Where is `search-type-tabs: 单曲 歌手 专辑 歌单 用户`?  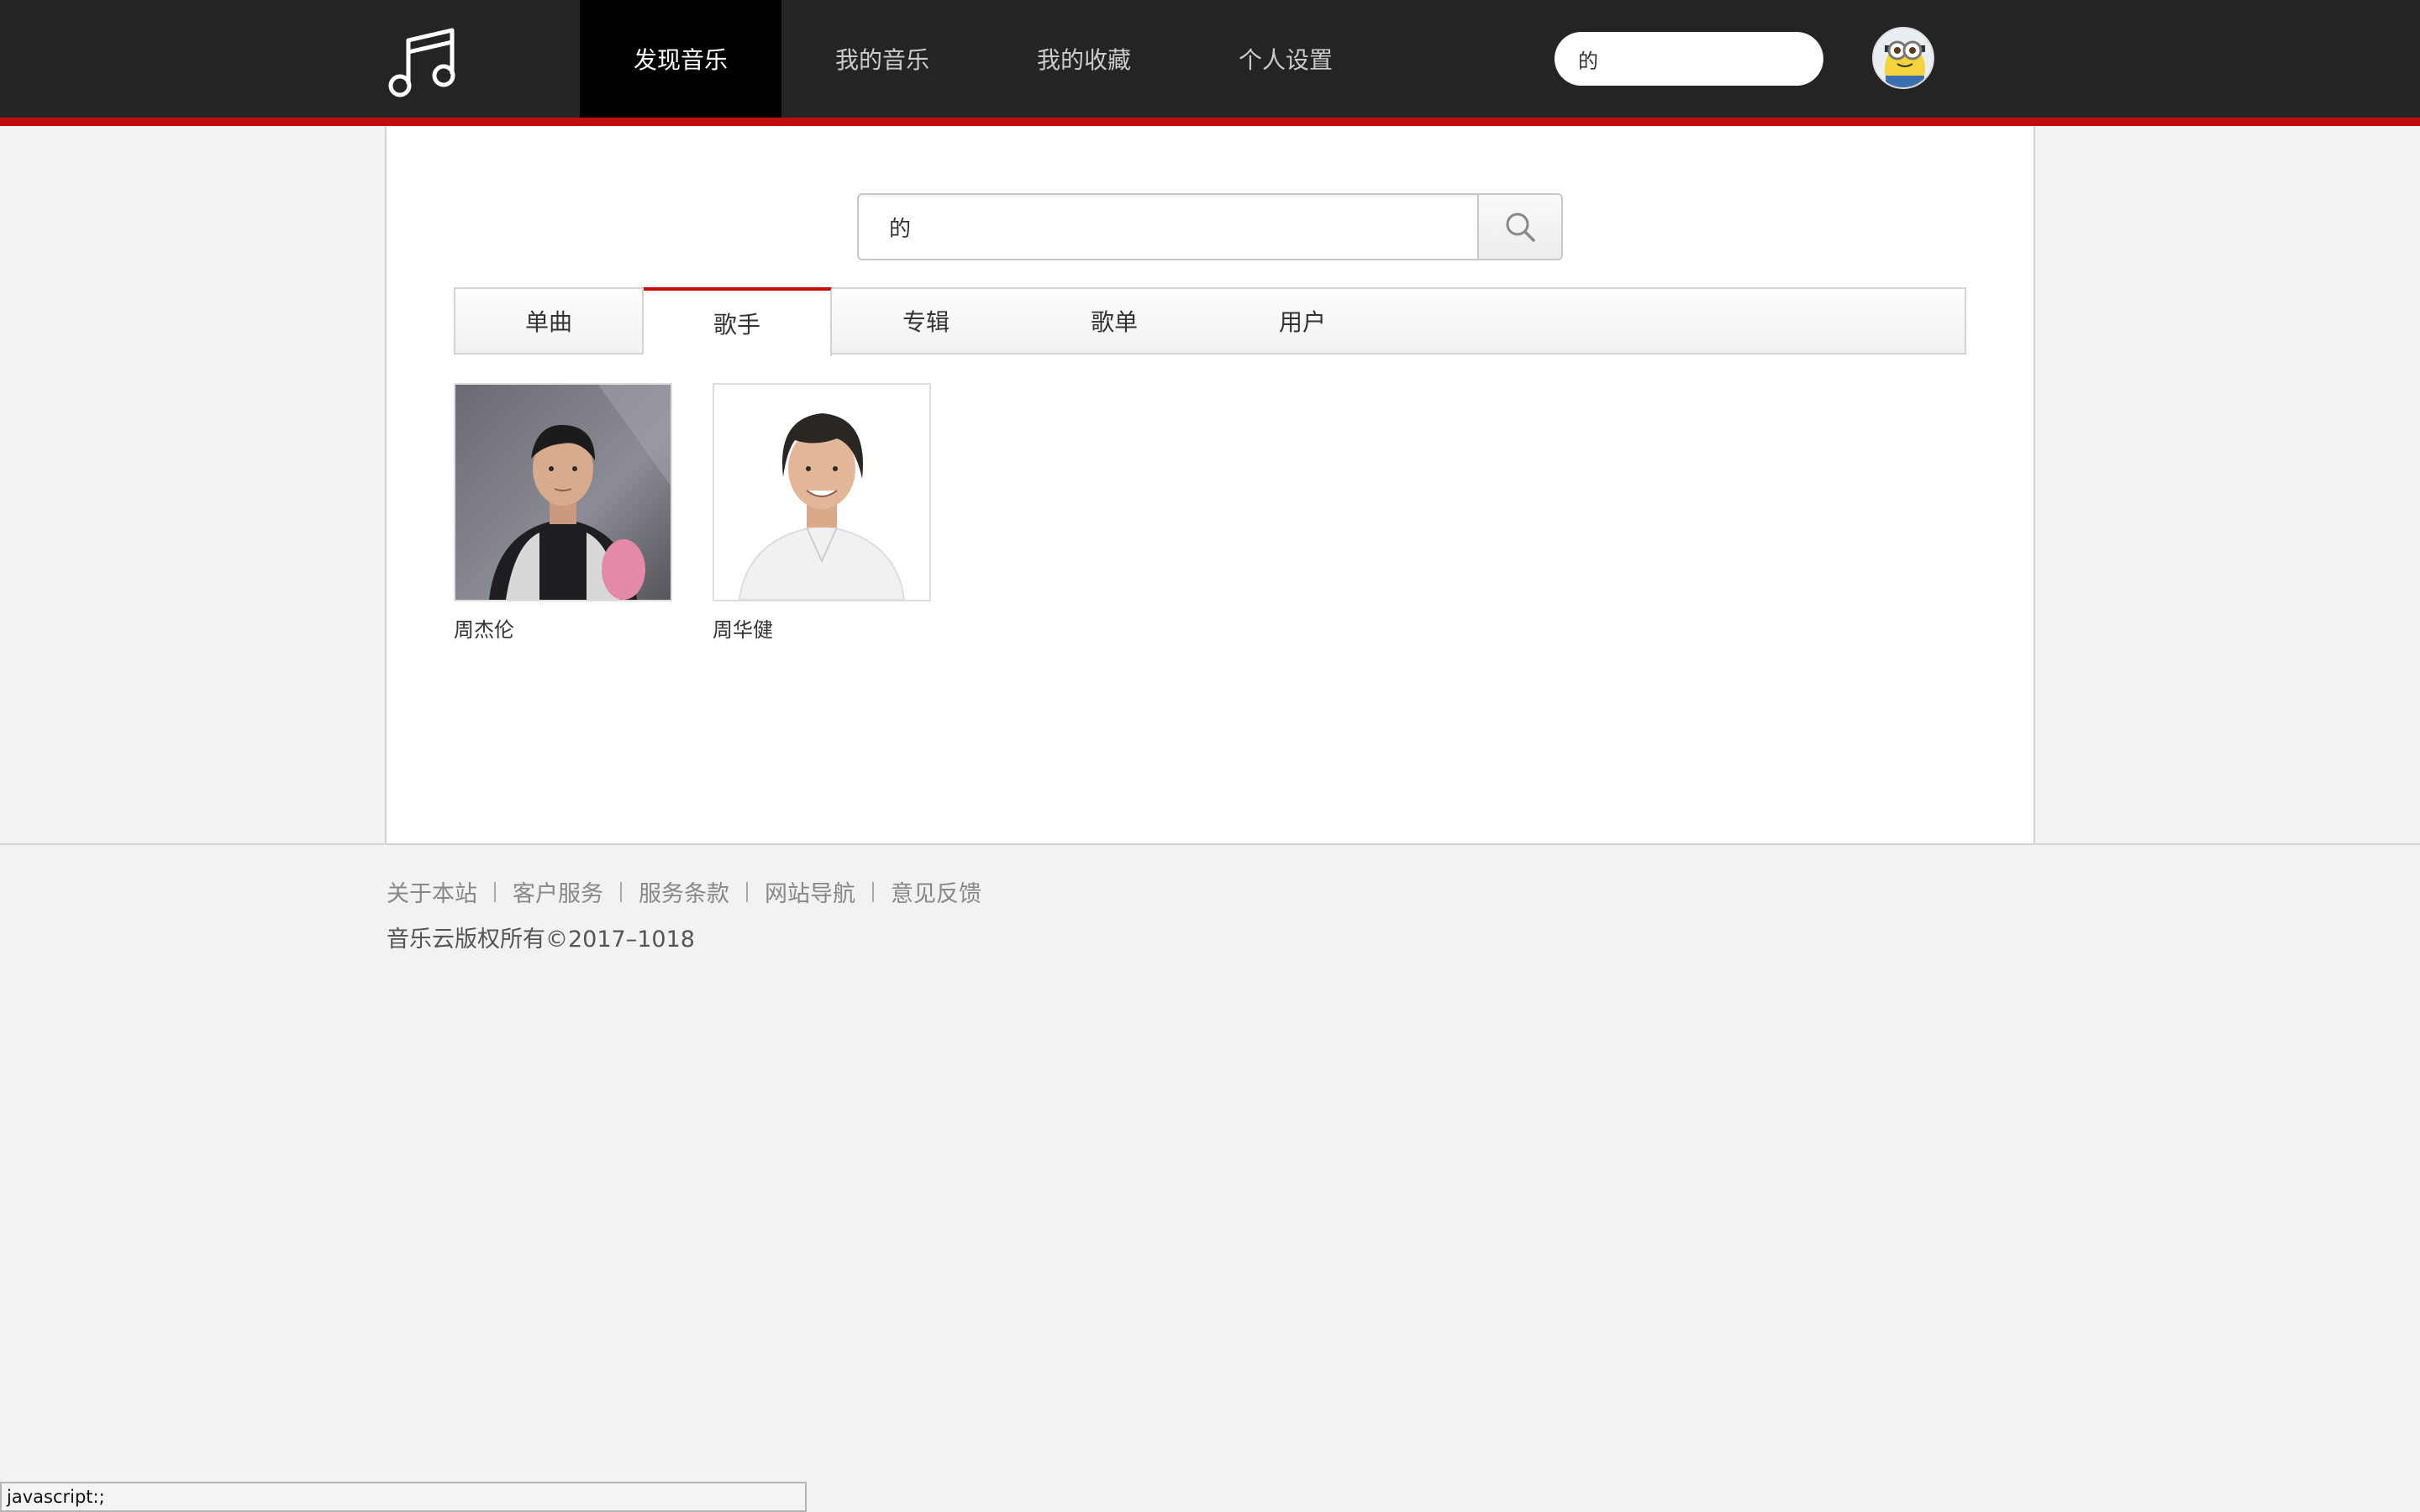
search-type-tabs: 单曲 歌手 专辑 歌单 用户 is located at coordinates (1210, 321).